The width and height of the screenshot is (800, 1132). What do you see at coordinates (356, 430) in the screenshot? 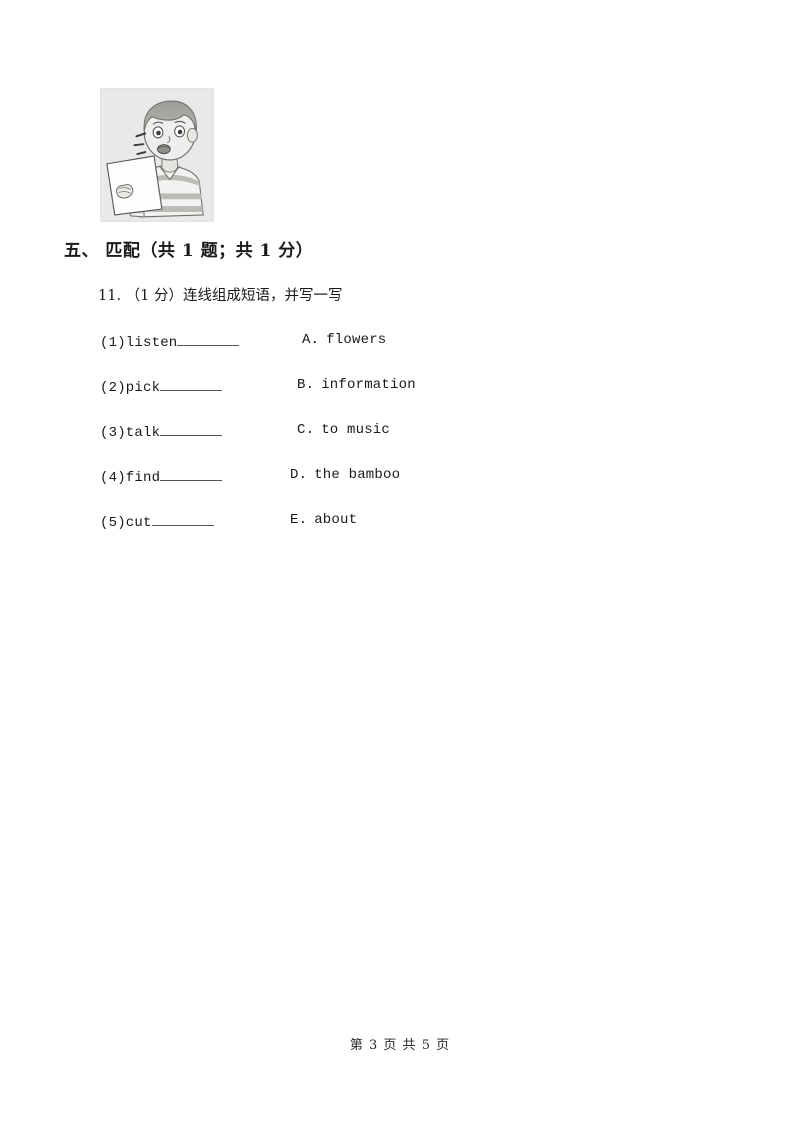
I see `option-text: to music` at bounding box center [356, 430].